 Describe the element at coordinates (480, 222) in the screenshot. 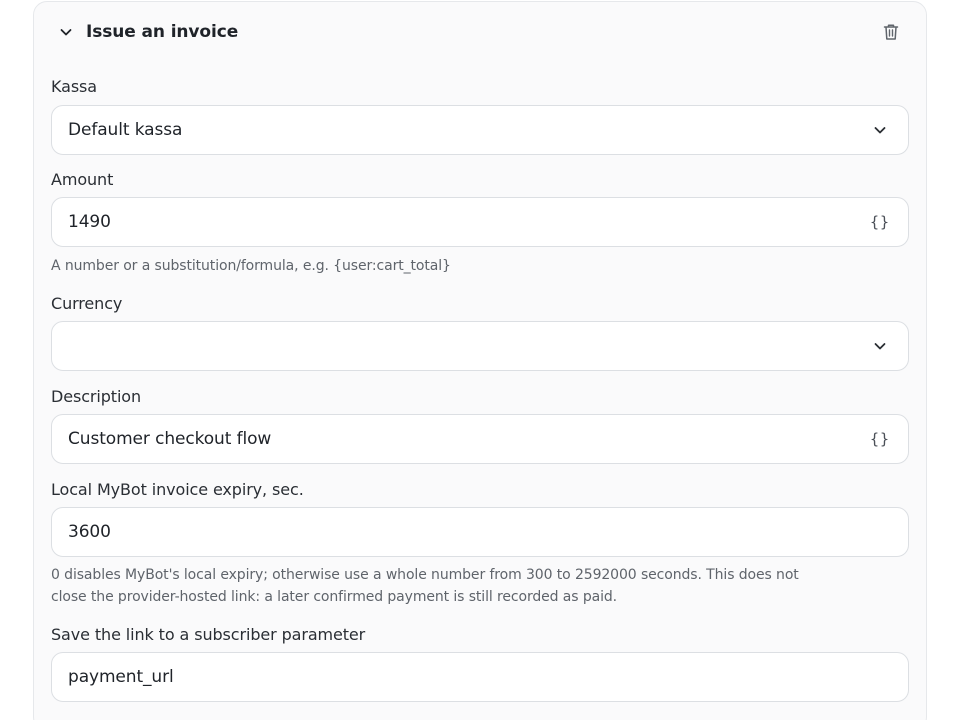

I see `amount-input: 1490 {}` at that location.